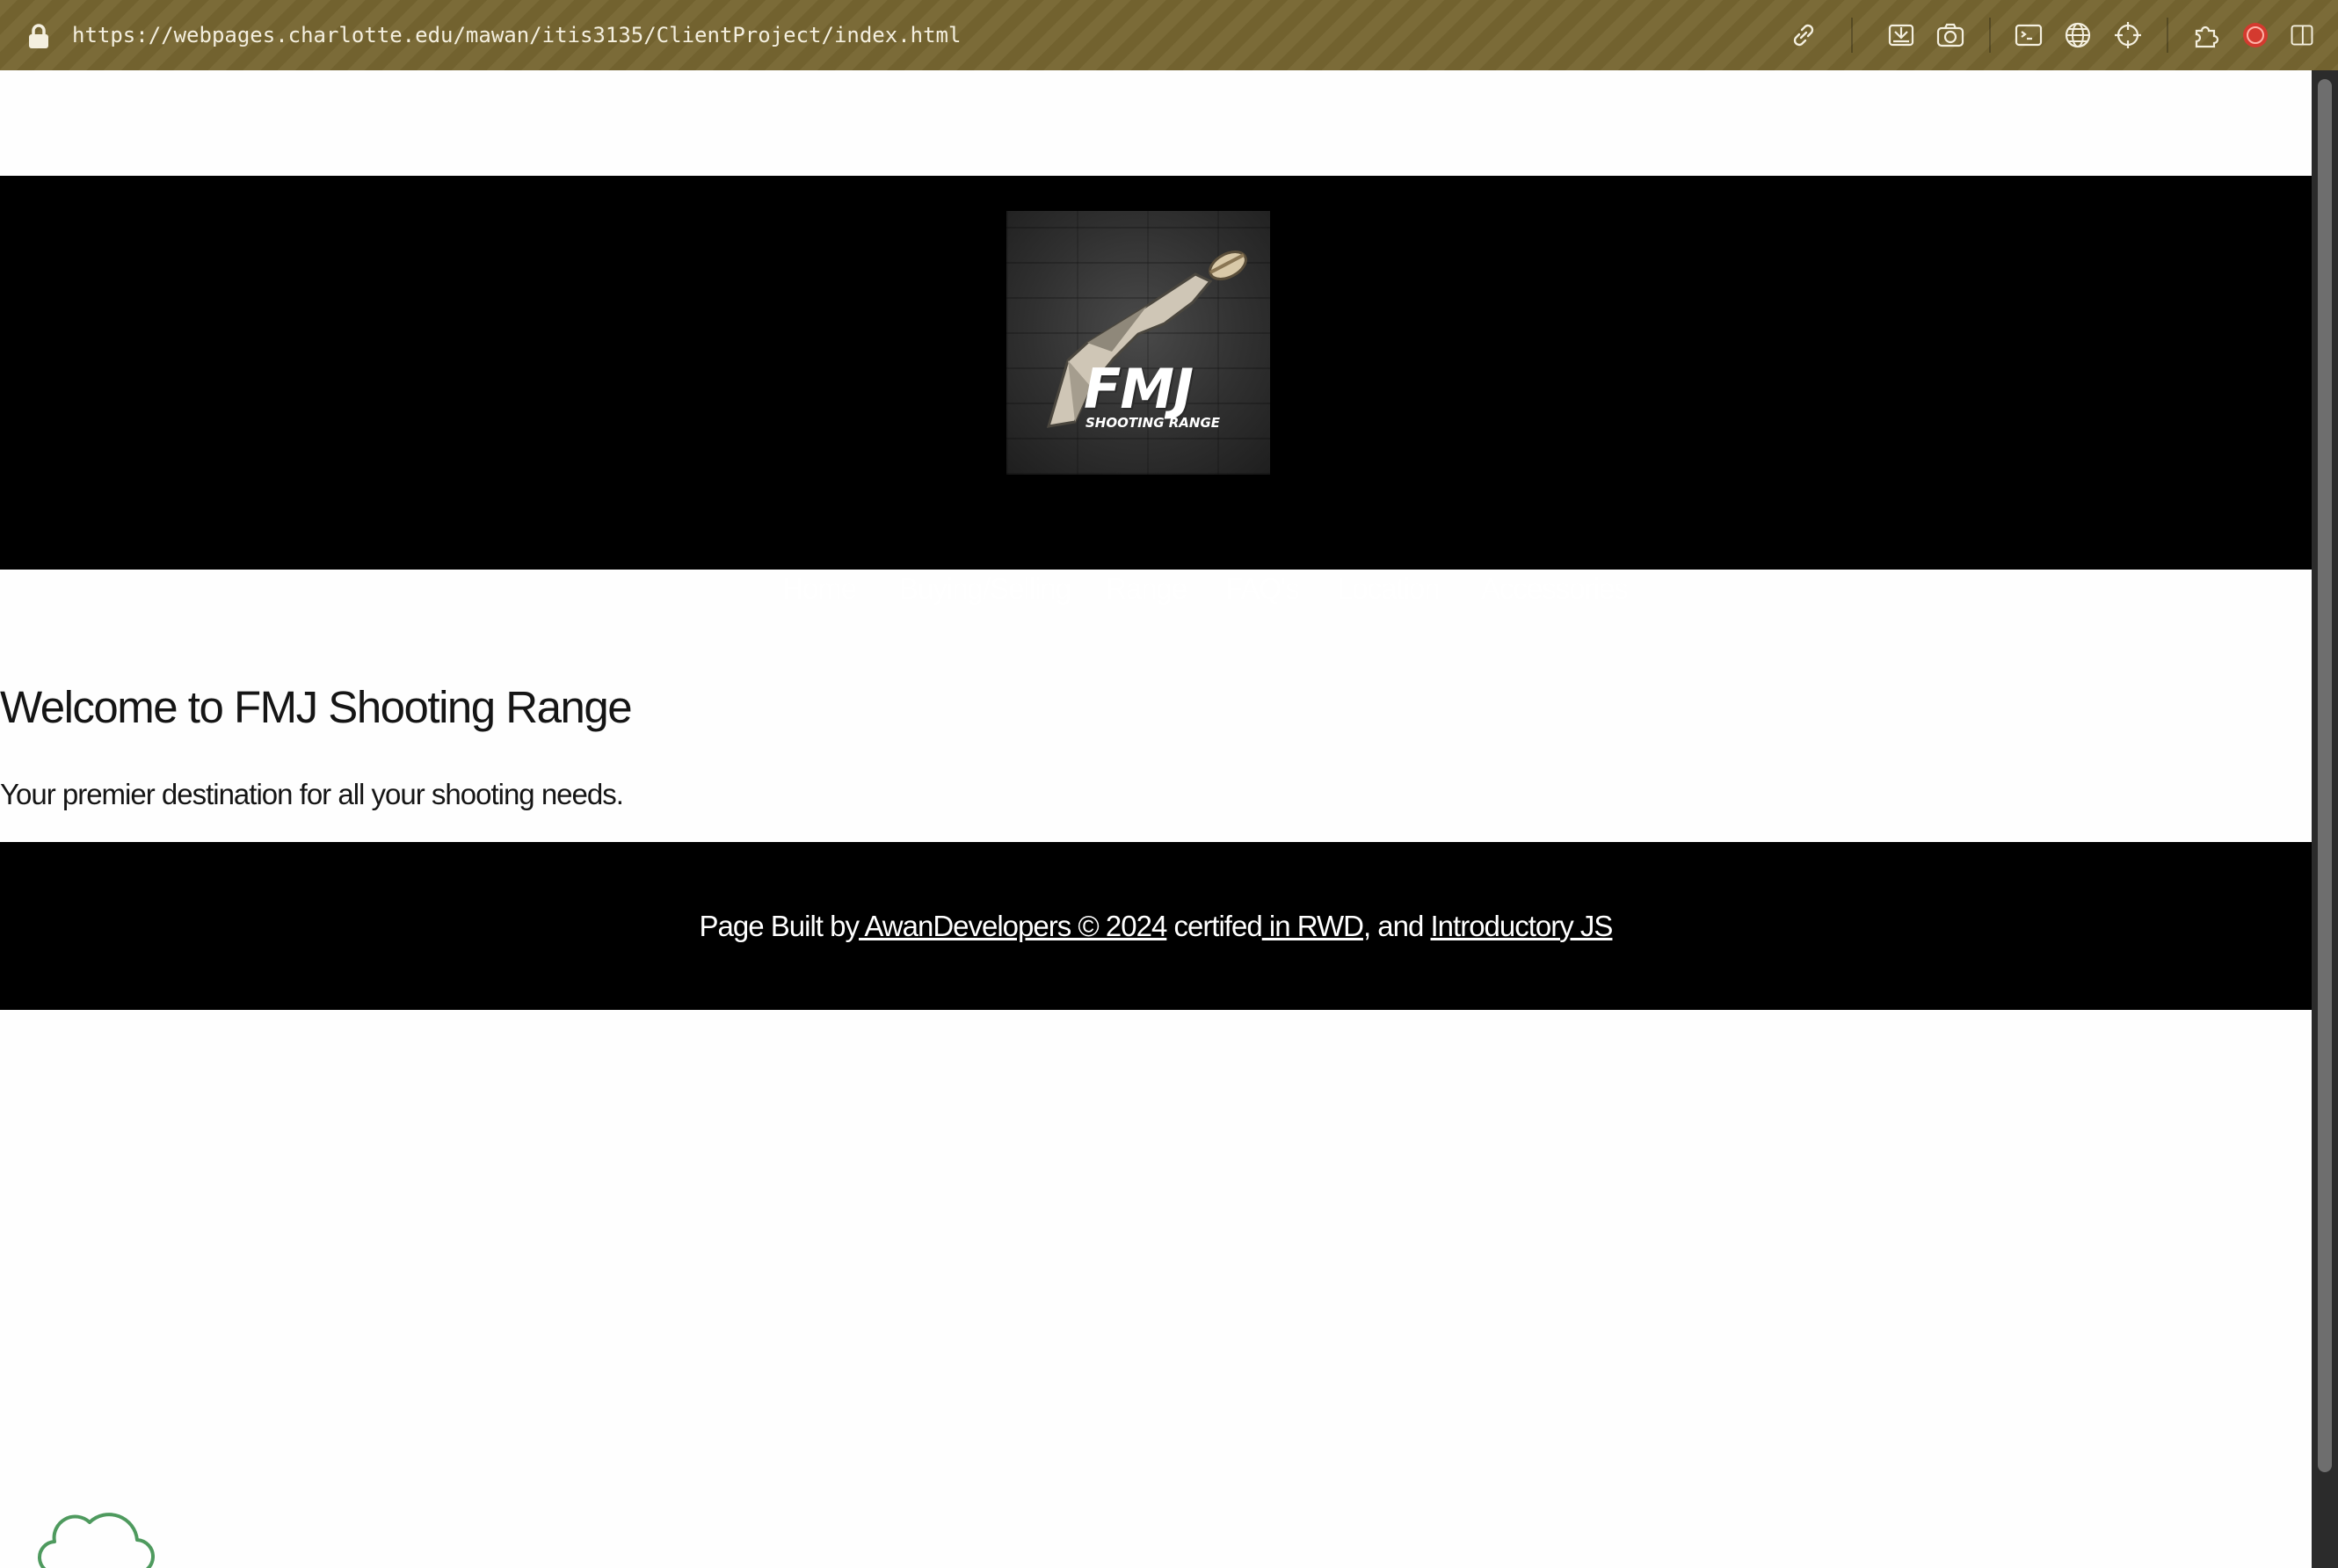  What do you see at coordinates (2078, 35) in the screenshot?
I see `globe-icon` at bounding box center [2078, 35].